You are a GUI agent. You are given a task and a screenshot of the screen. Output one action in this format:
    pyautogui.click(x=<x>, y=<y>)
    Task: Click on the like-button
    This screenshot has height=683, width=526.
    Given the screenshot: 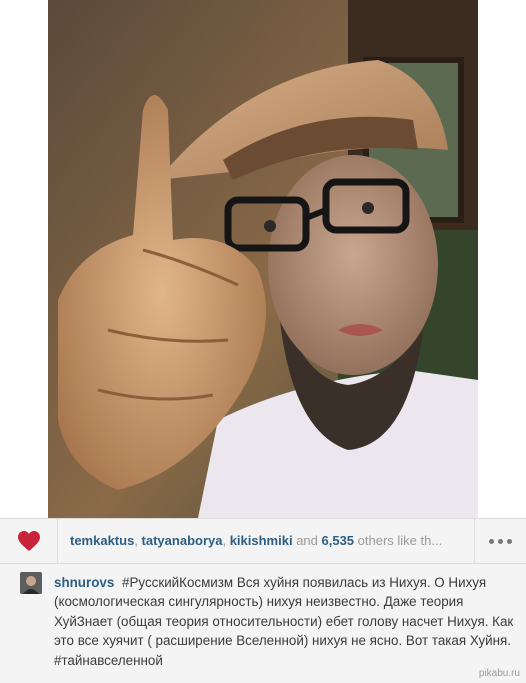 What is the action you would take?
    pyautogui.click(x=29, y=541)
    